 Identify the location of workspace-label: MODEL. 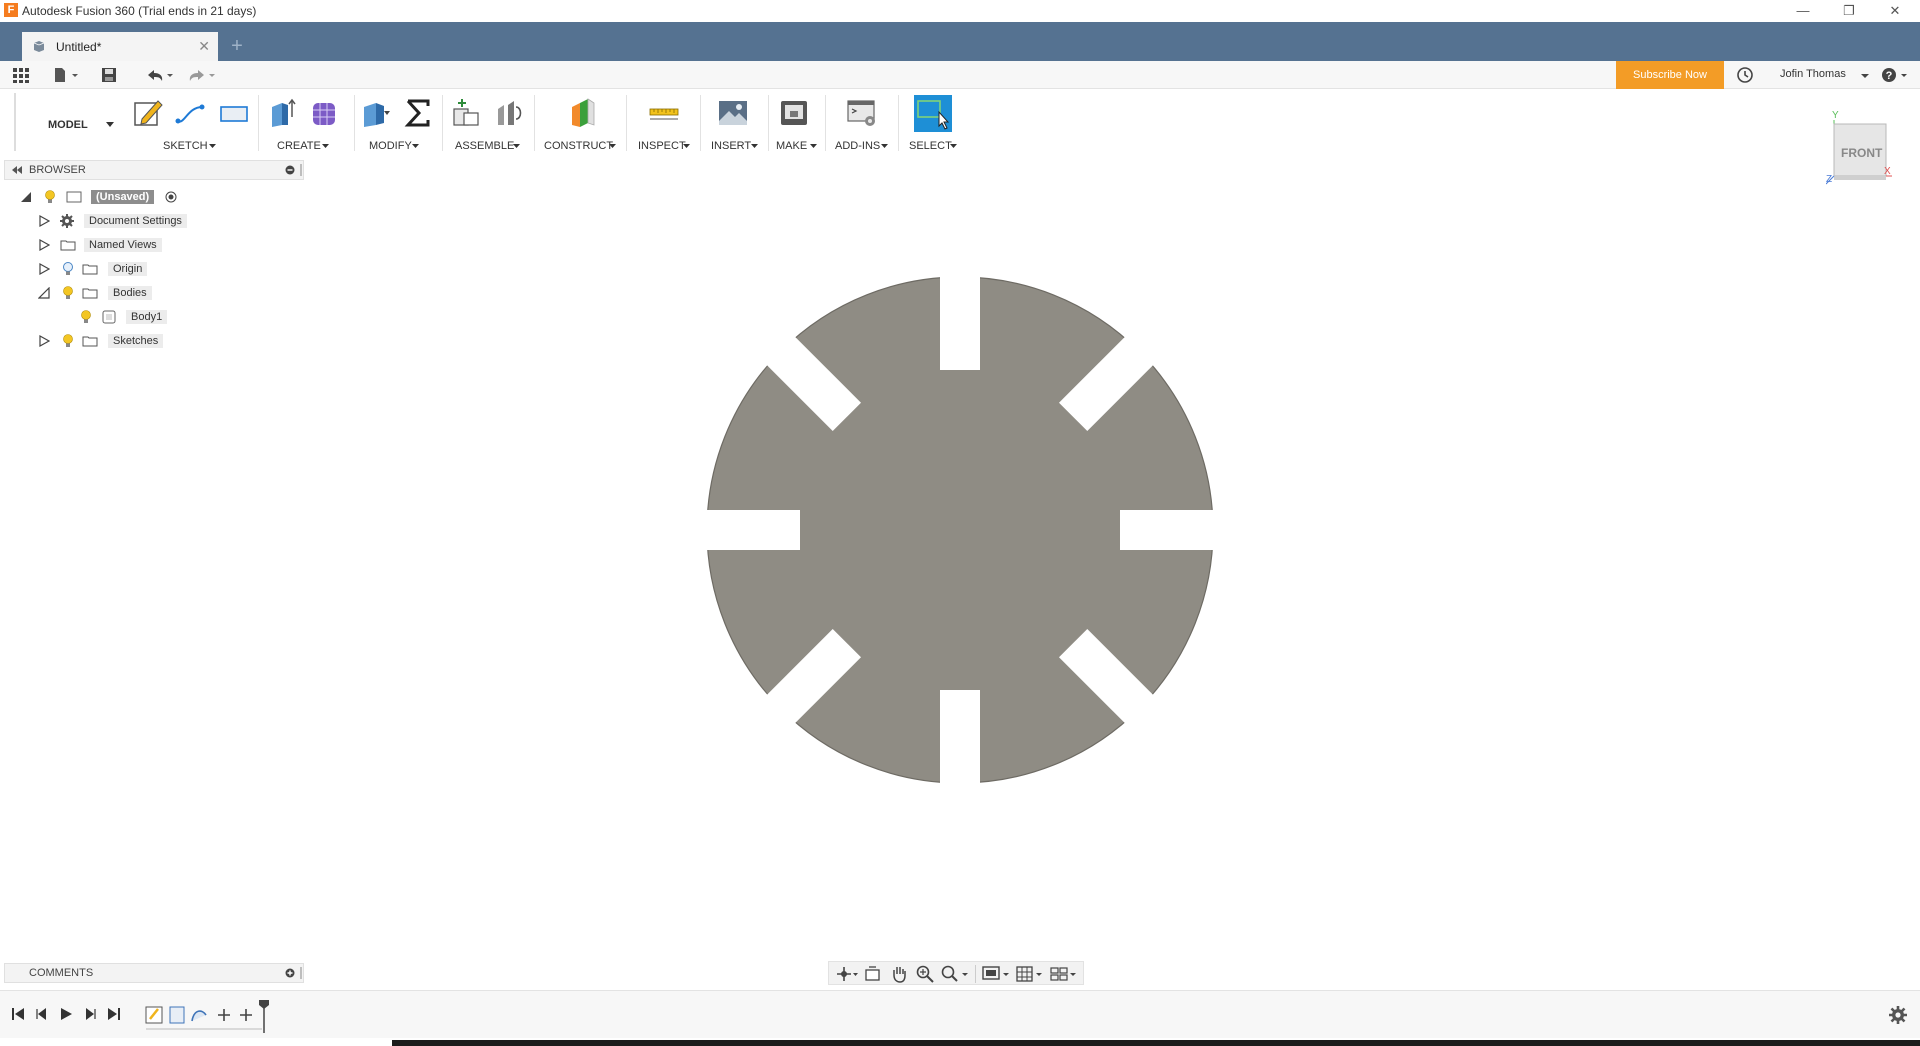
(68, 125).